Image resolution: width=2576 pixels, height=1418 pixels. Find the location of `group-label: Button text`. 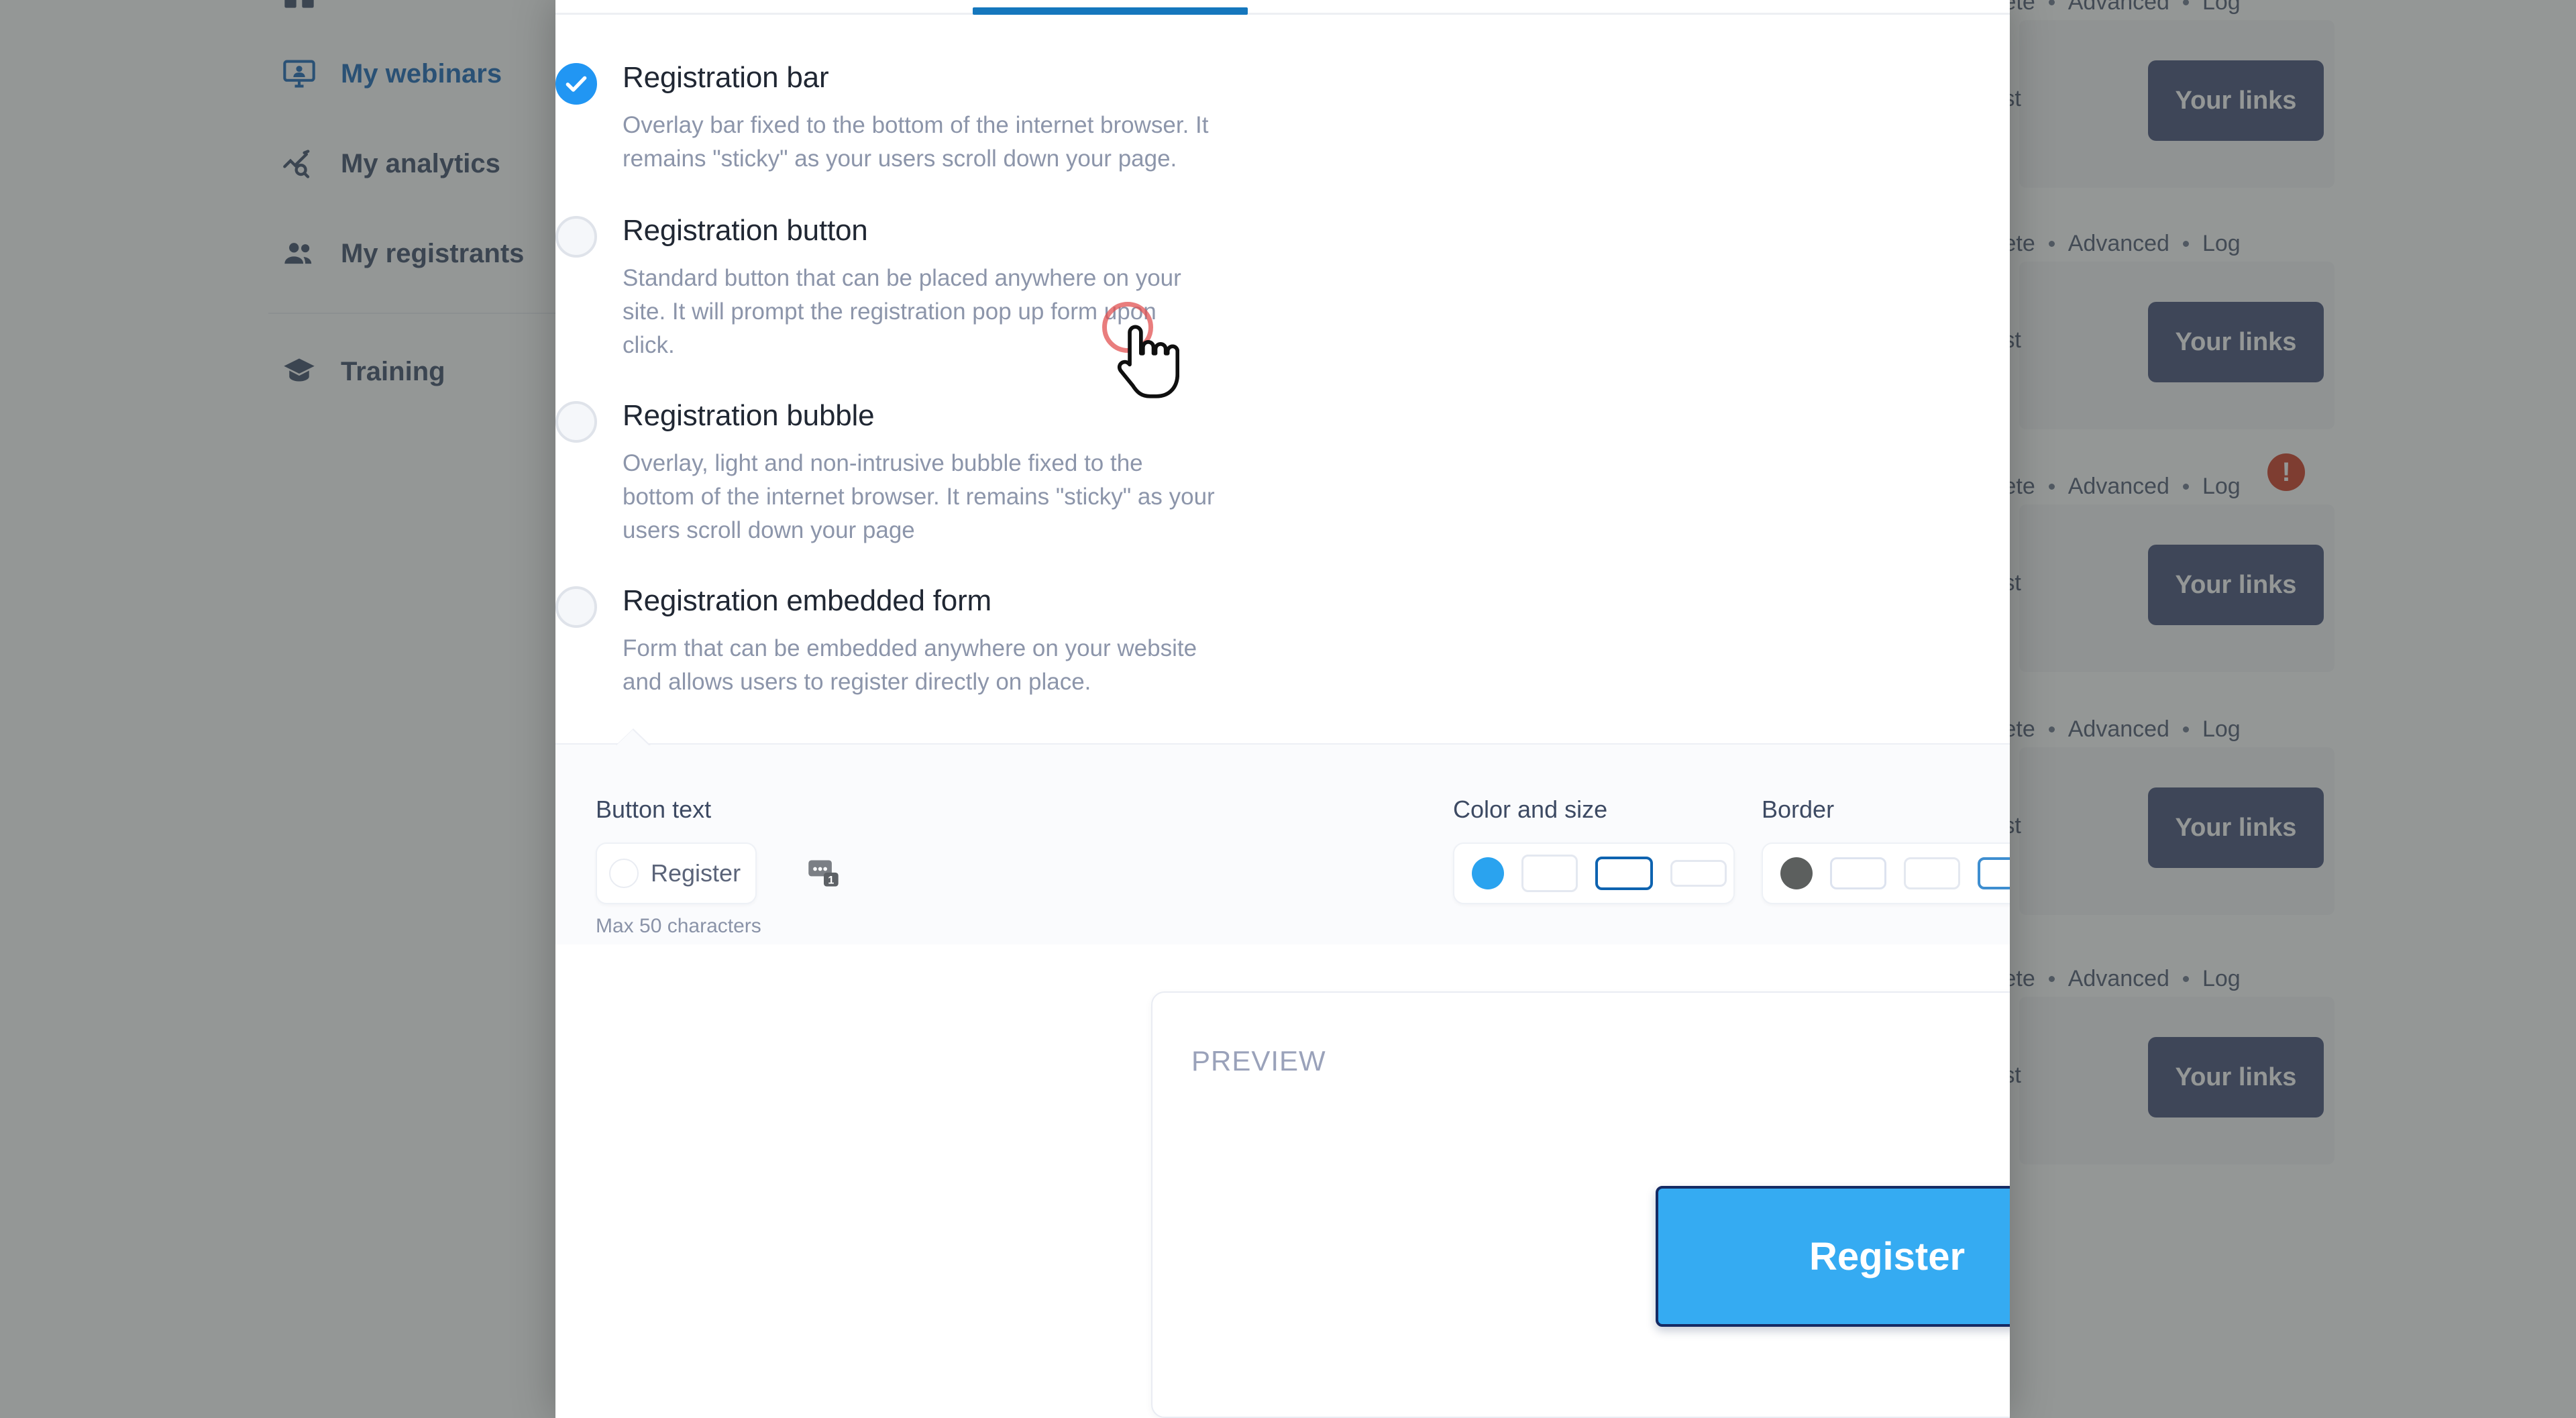

group-label: Button text is located at coordinates (654, 809).